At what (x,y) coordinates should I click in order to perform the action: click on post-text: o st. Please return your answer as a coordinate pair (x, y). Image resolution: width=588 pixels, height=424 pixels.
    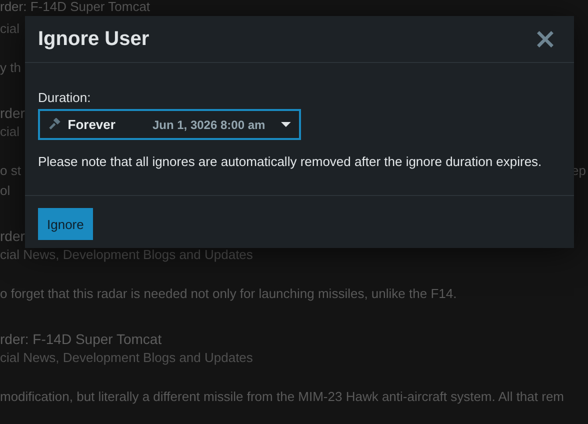
    Looking at the image, I should click on (10, 171).